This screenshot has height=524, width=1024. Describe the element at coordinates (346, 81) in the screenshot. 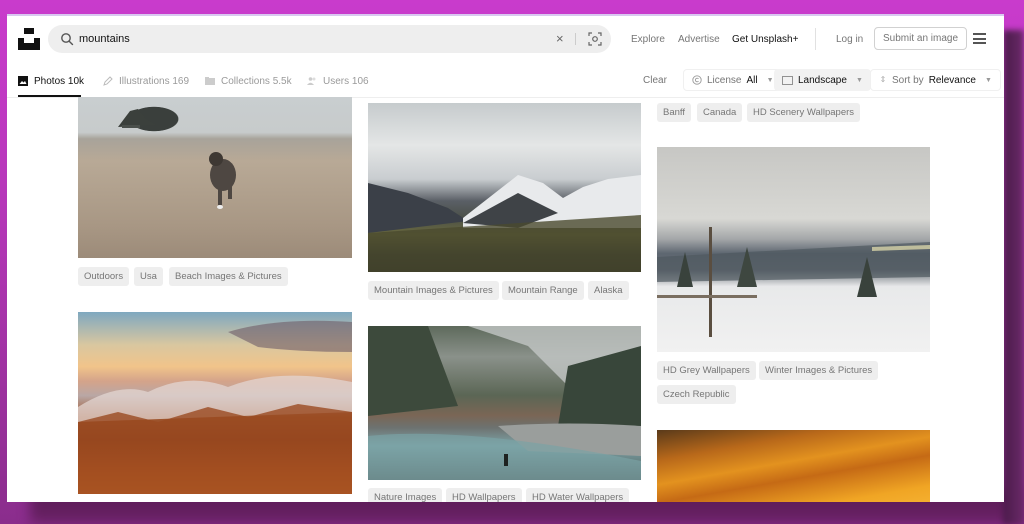

I see `tab-users-label: Users 106` at that location.